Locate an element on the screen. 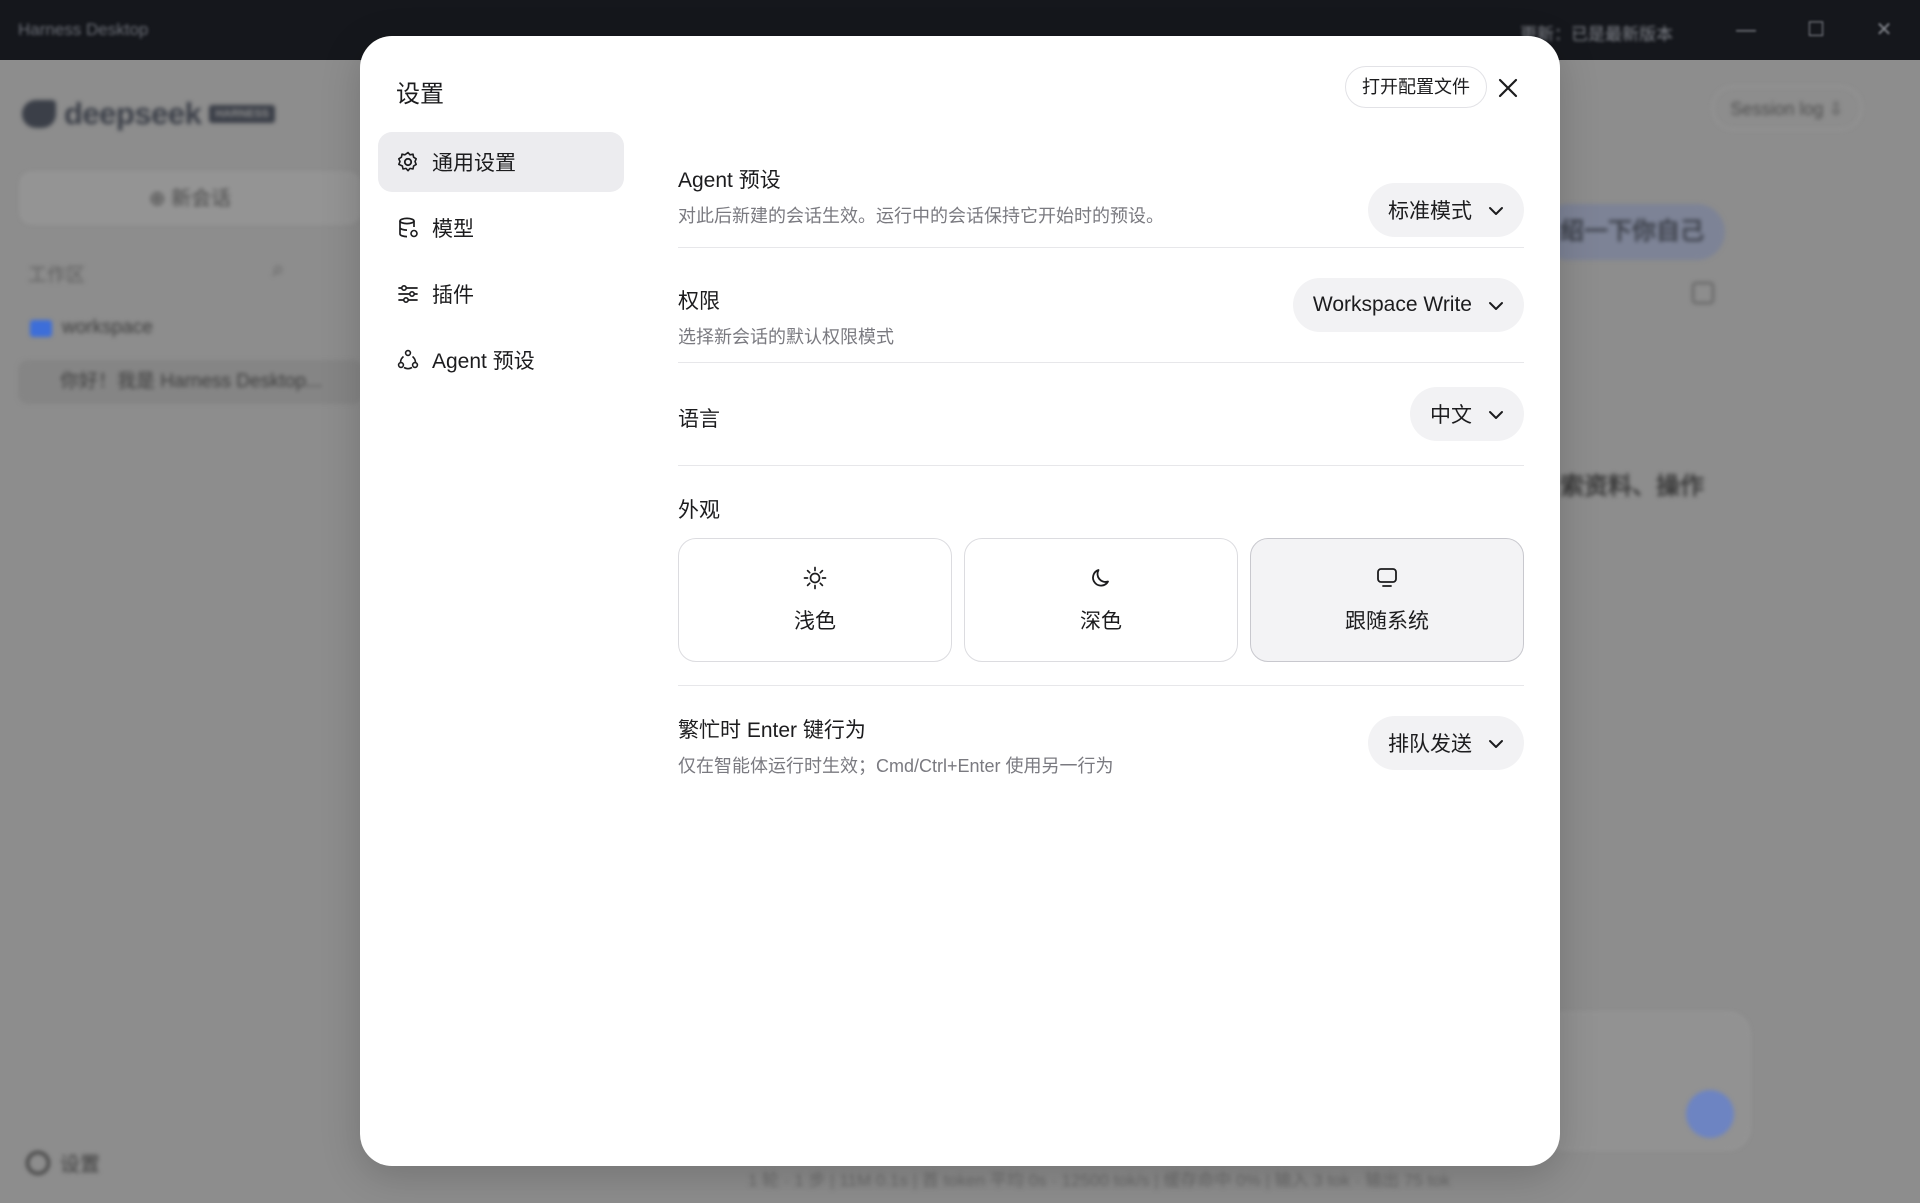 The height and width of the screenshot is (1203, 1920). theme-option-label: 浅色 is located at coordinates (815, 621).